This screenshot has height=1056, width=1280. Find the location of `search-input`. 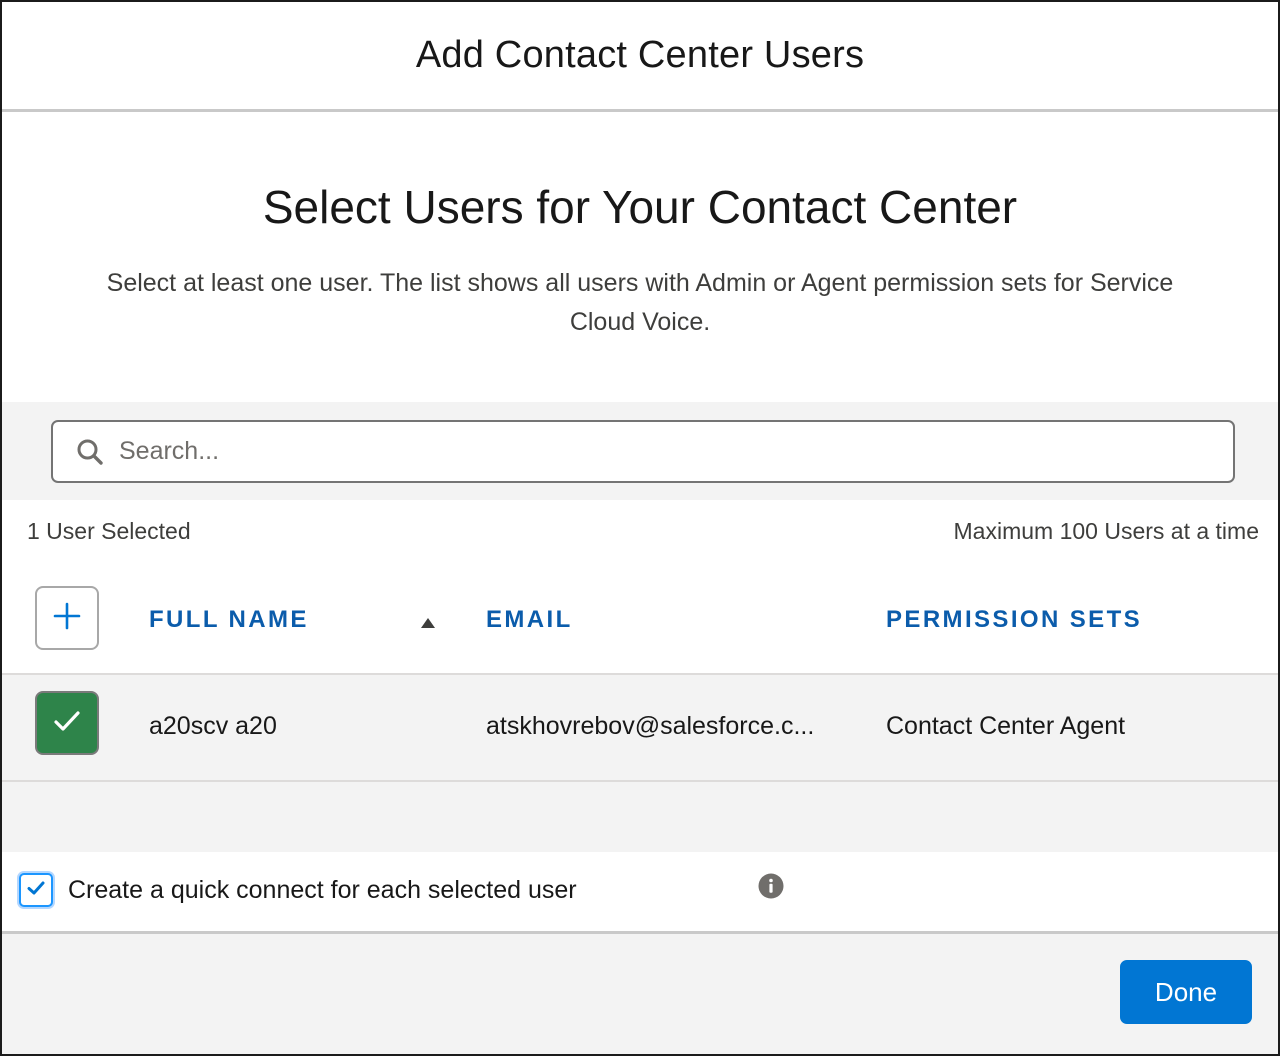

search-input is located at coordinates (676, 451).